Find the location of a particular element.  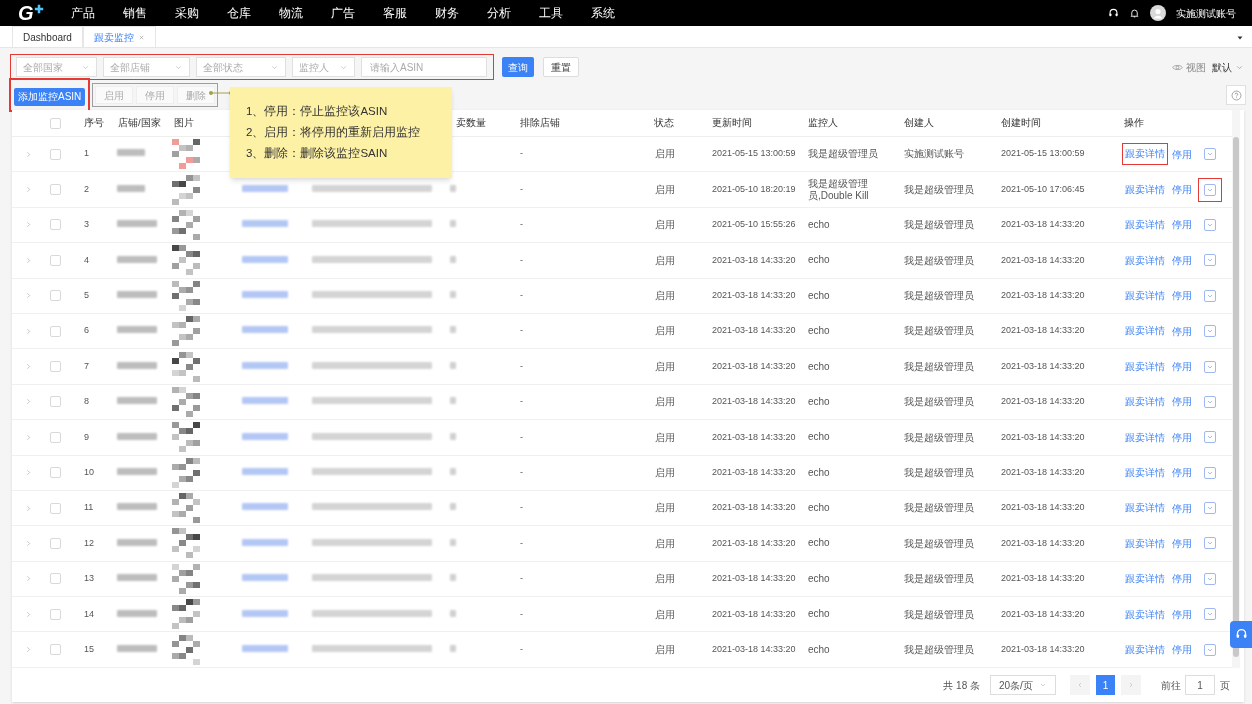

close-icon is located at coordinates (141, 37).